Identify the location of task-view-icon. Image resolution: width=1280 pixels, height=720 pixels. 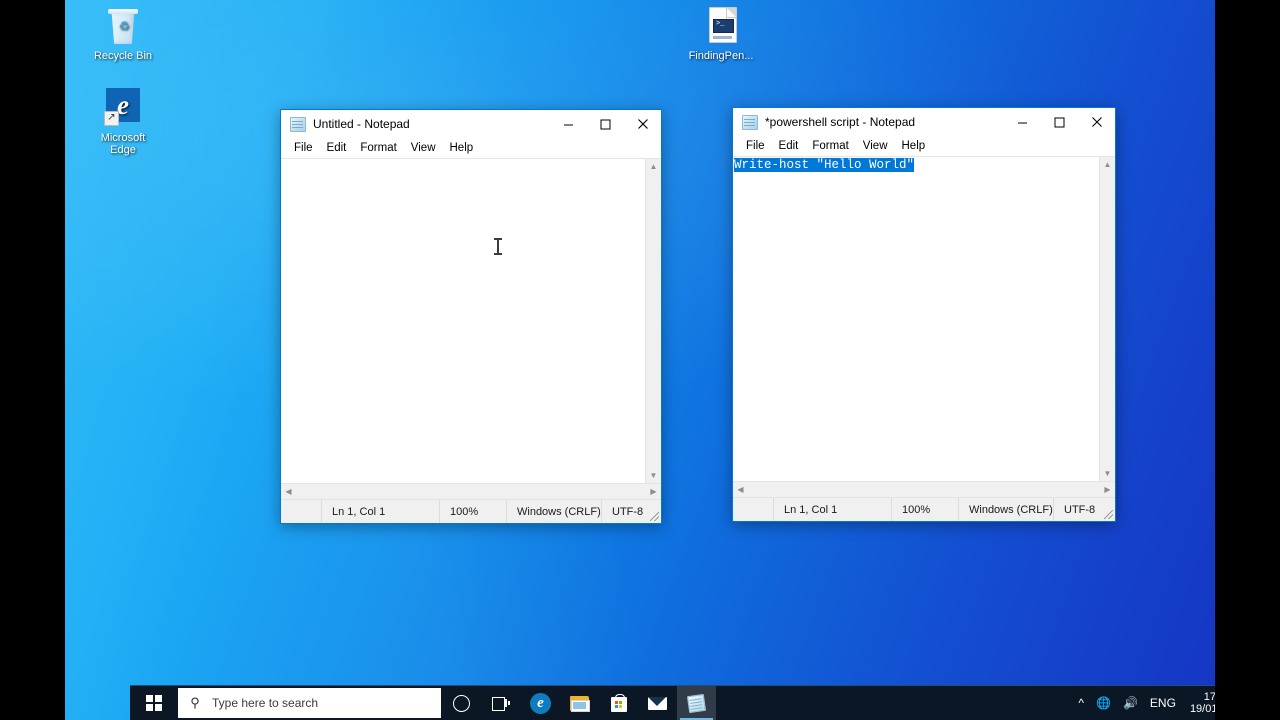
(501, 703).